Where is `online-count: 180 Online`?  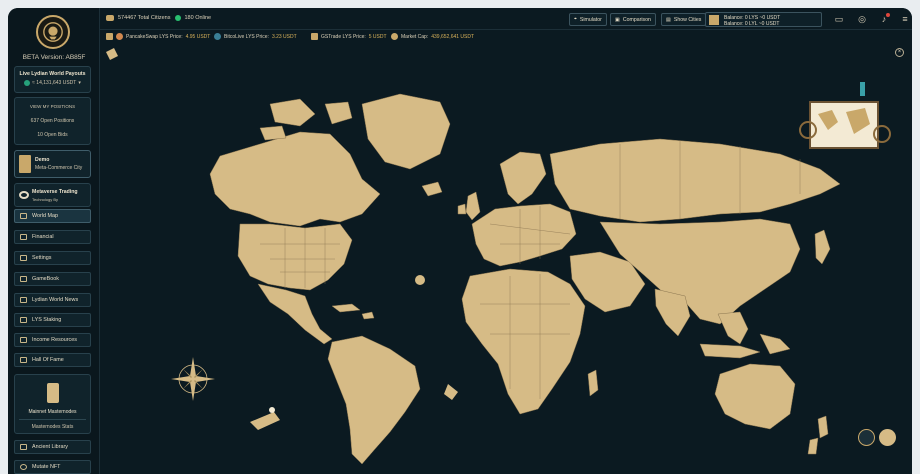 online-count: 180 Online is located at coordinates (198, 18).